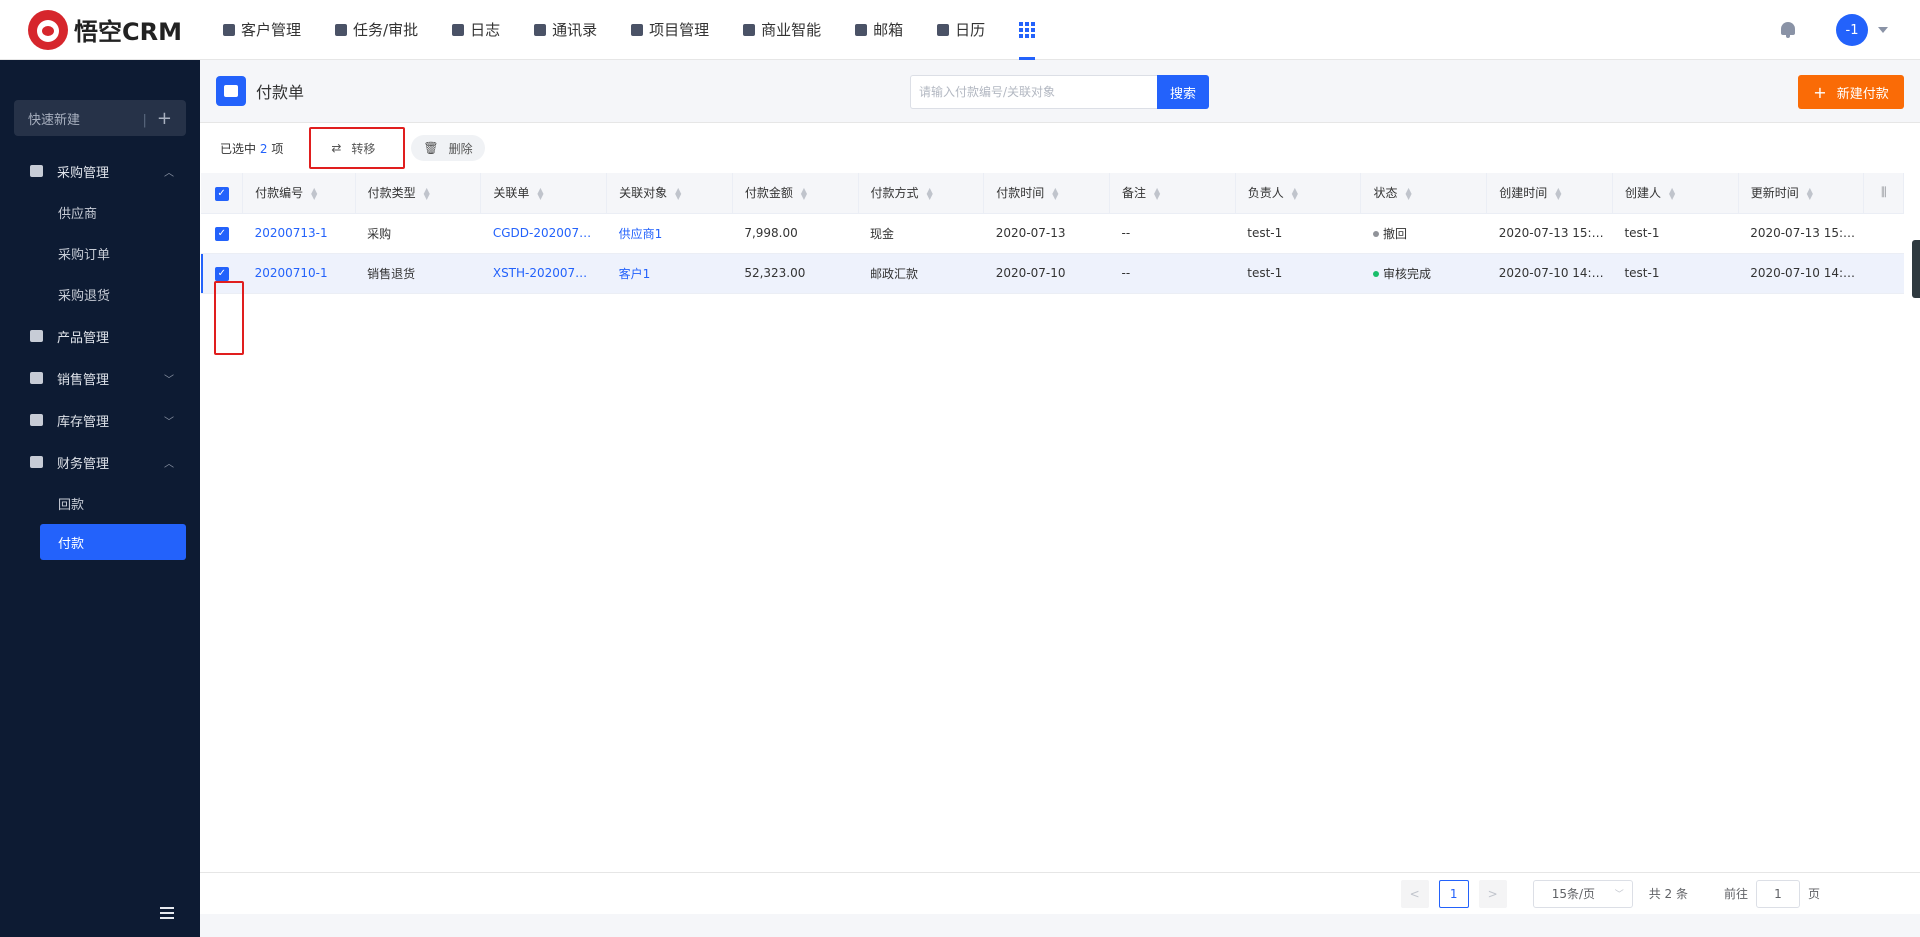  I want to click on main-nav: 客户管理 任务/审批 日志 通讯录 项目管理 商业智能 邮箱 日历, so click(629, 30).